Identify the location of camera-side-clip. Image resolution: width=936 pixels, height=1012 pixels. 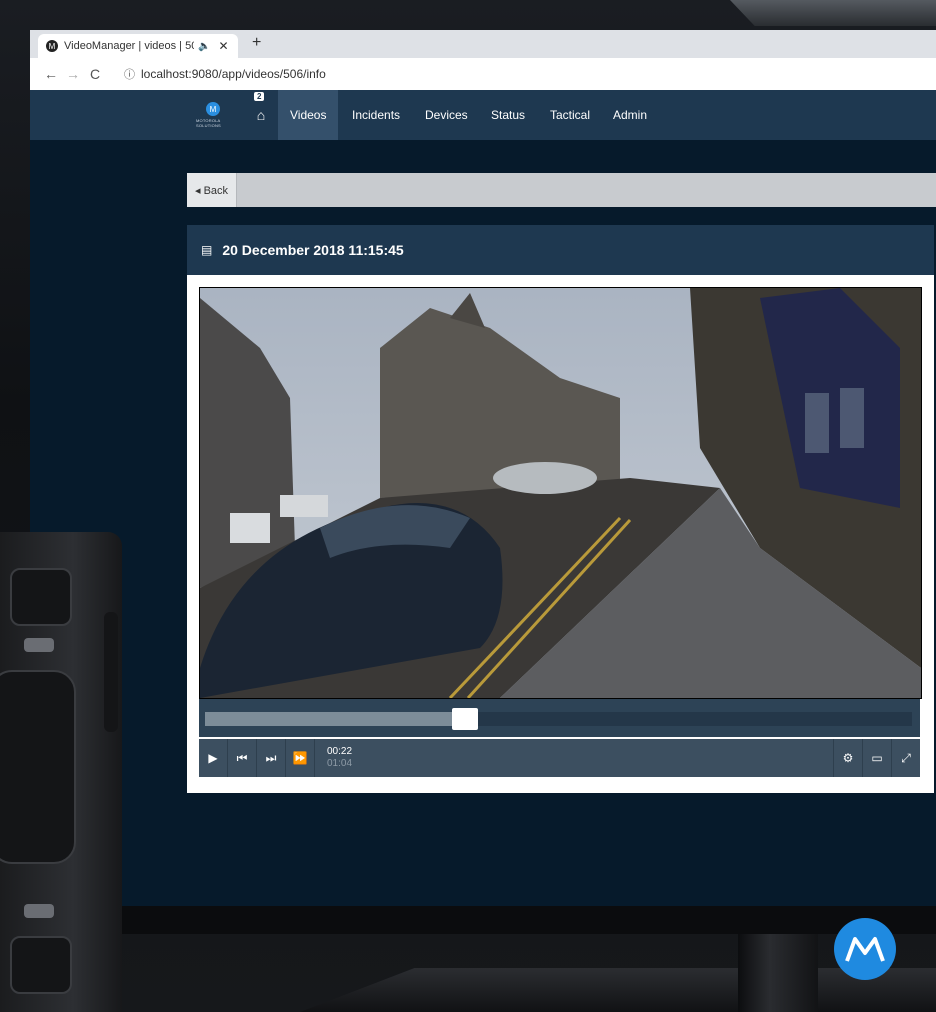
(111, 672).